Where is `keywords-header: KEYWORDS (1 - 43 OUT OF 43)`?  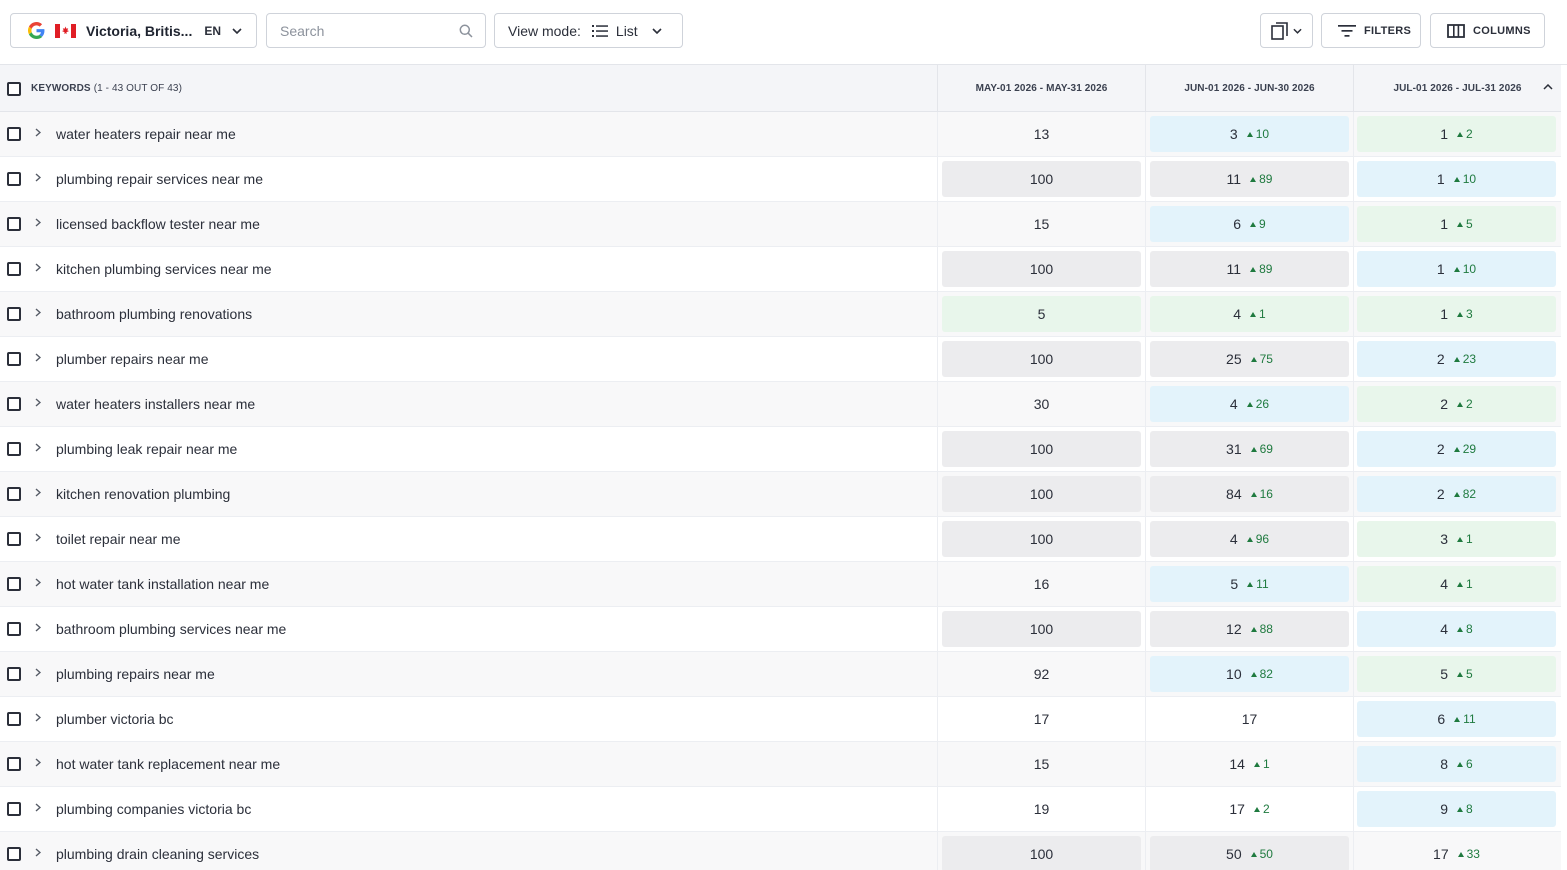
keywords-header: KEYWORDS (1 - 43 OUT OF 43) is located at coordinates (468, 88).